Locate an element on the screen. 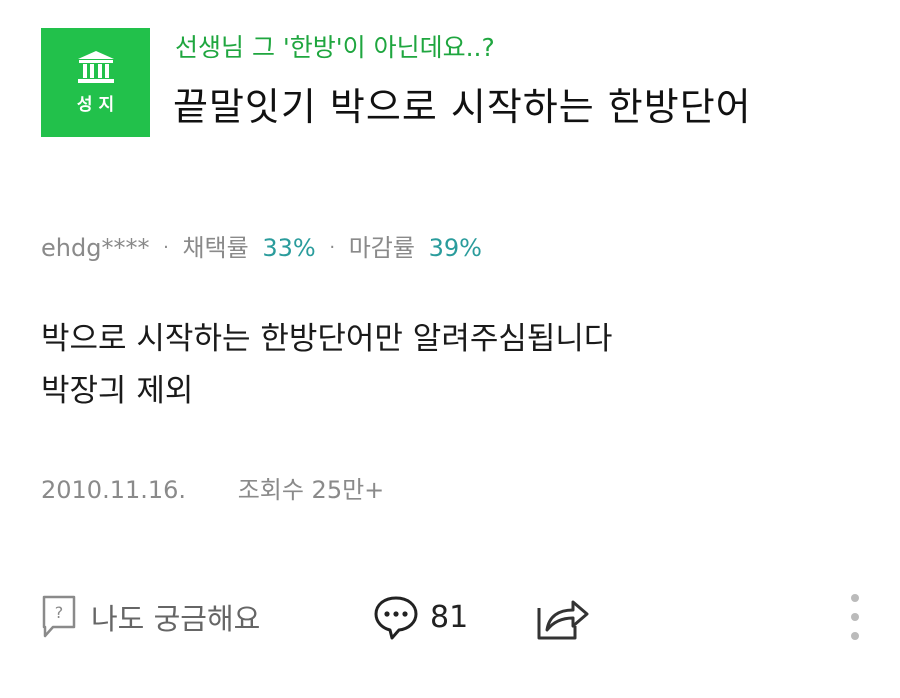 The width and height of the screenshot is (900, 698). question-body: 박으로 시작하는 한방단어만 알려주심됩니다 박장긔 제외 is located at coordinates (326, 365).